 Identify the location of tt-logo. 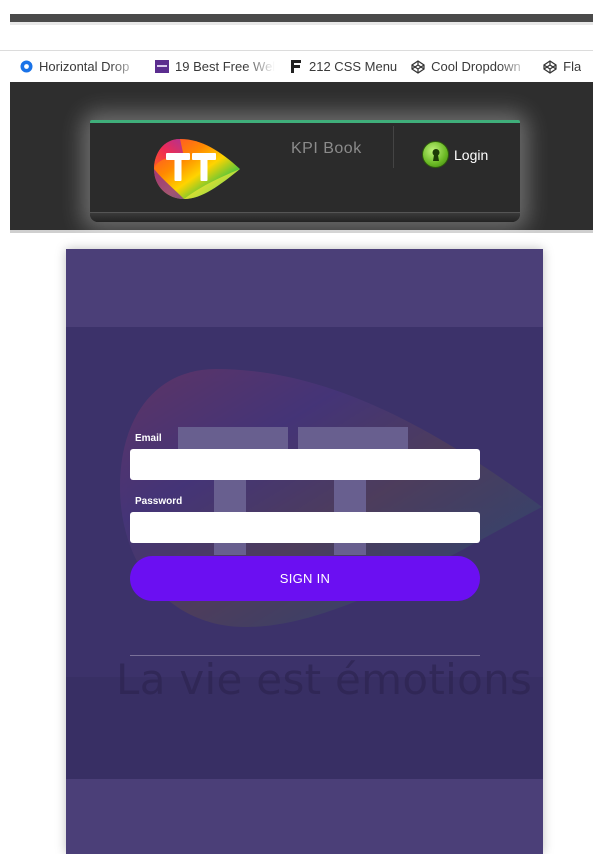
(196, 169).